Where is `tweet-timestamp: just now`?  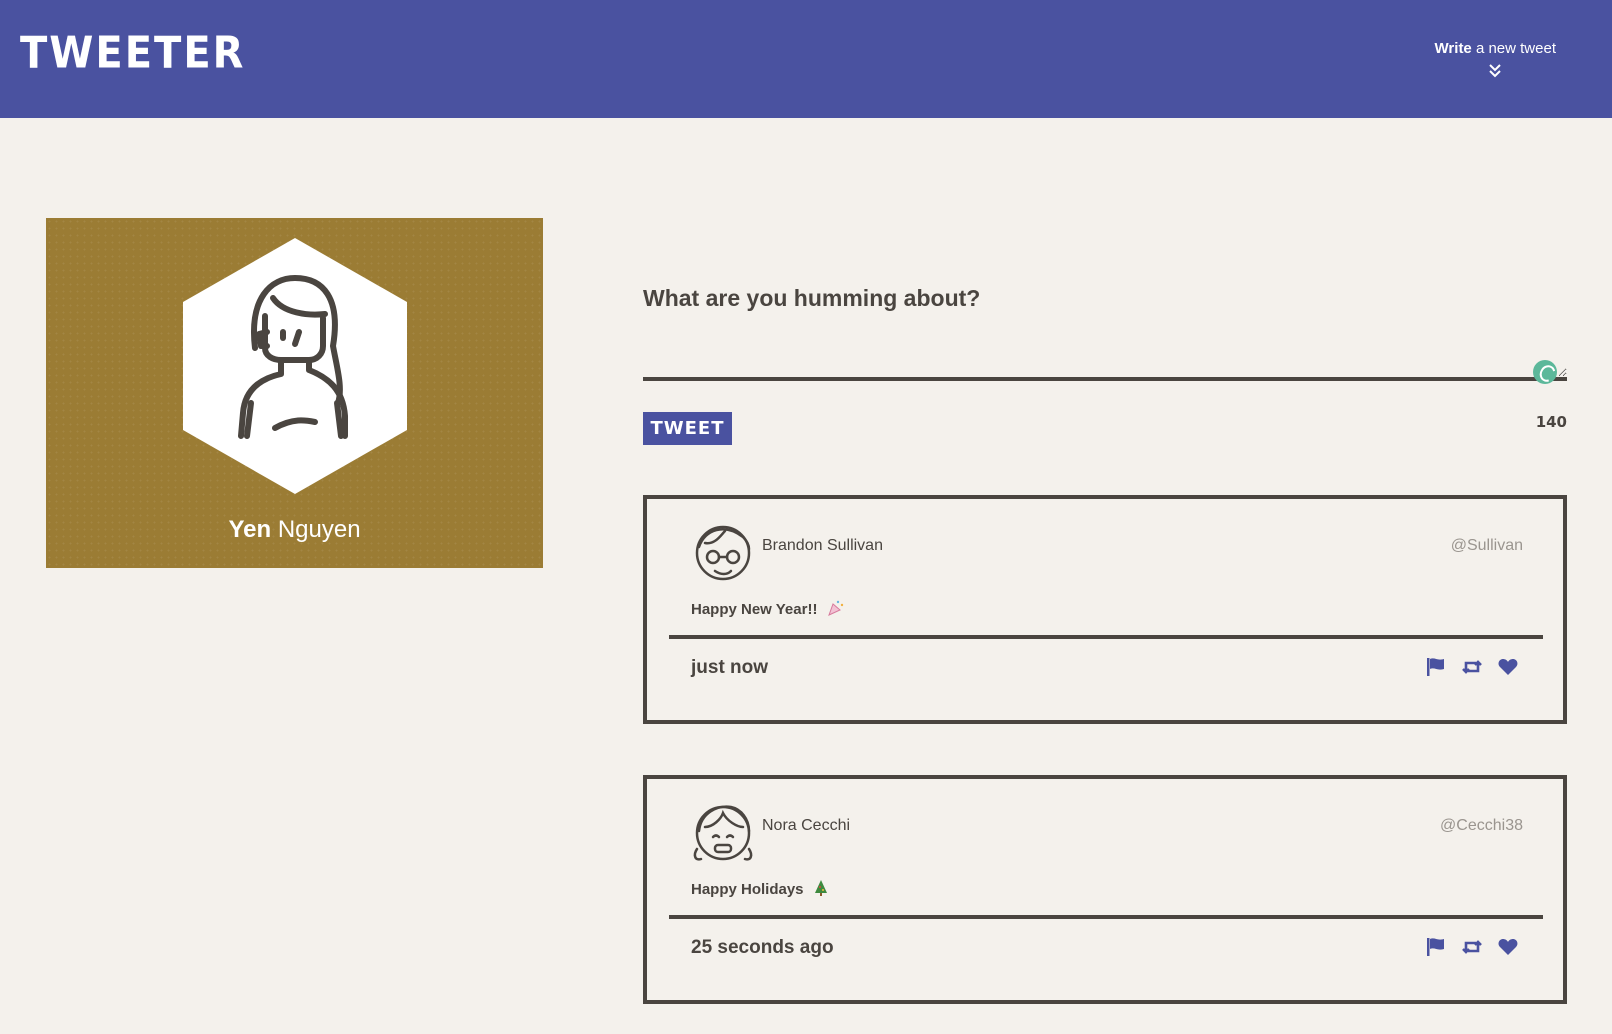 tweet-timestamp: just now is located at coordinates (730, 667).